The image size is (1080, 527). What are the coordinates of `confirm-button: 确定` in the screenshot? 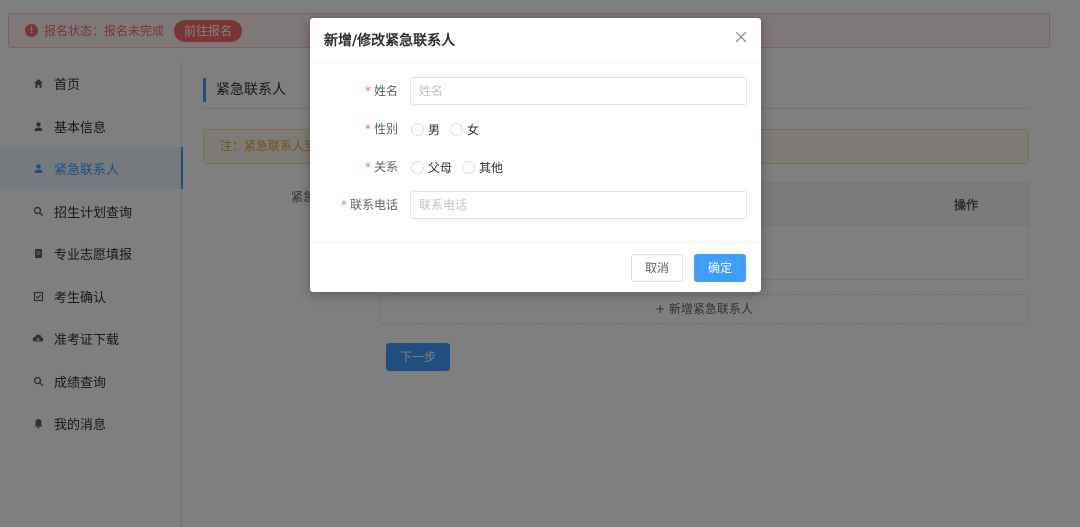 It's located at (720, 268).